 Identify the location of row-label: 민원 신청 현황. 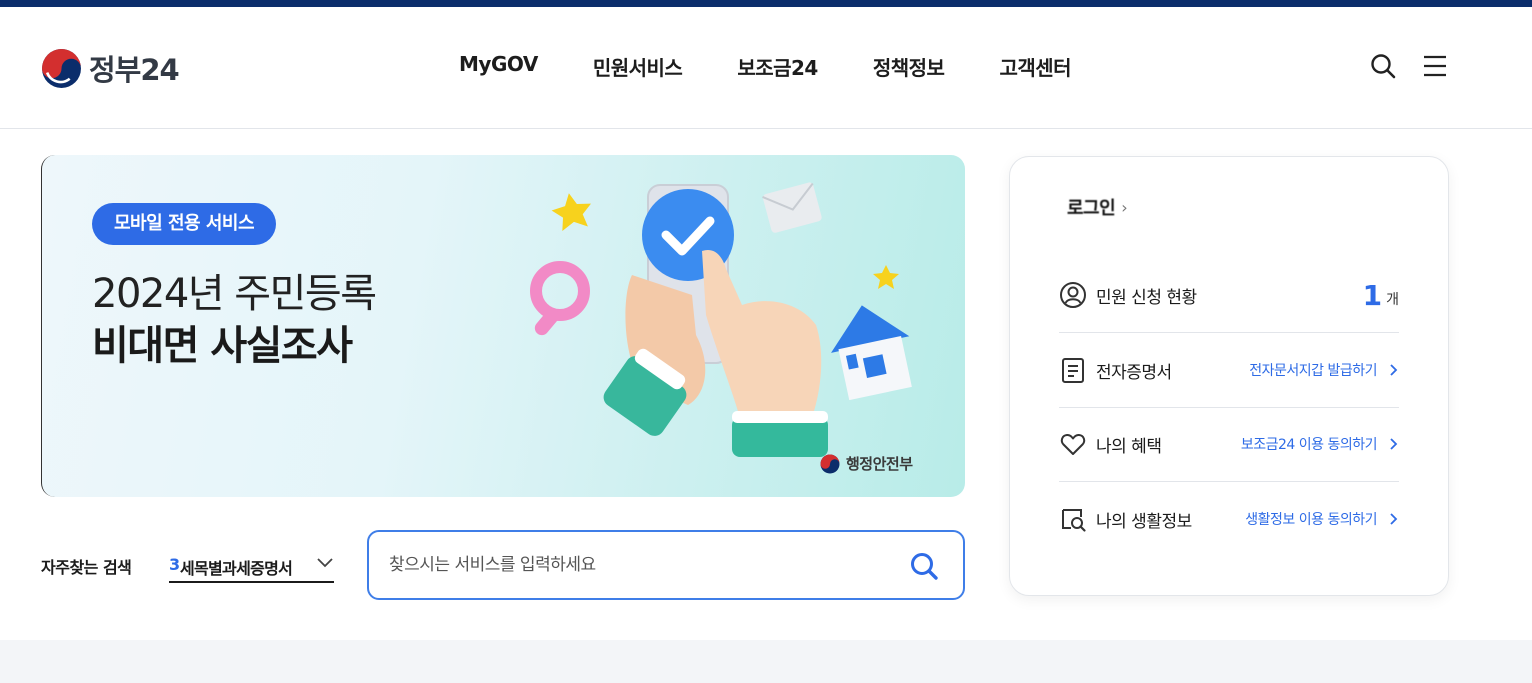
(1146, 297).